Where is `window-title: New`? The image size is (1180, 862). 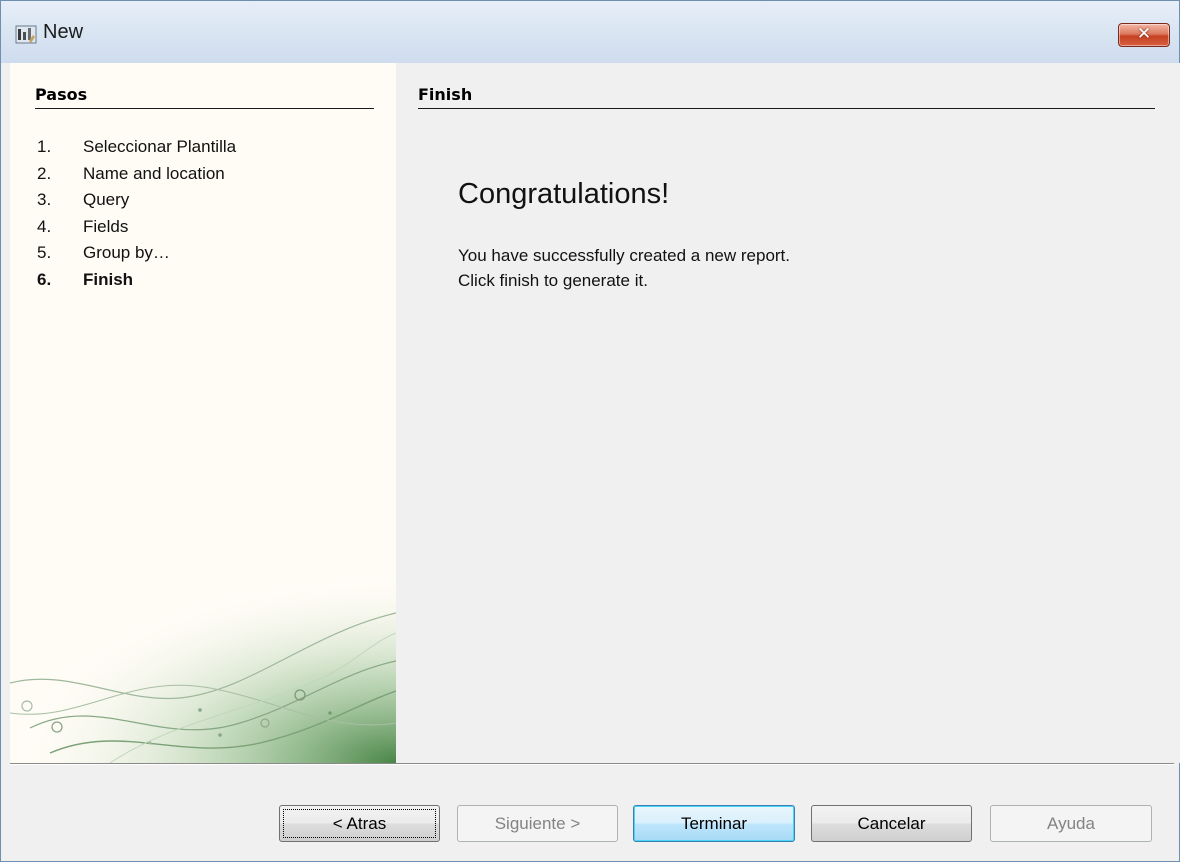
window-title: New is located at coordinates (63, 32).